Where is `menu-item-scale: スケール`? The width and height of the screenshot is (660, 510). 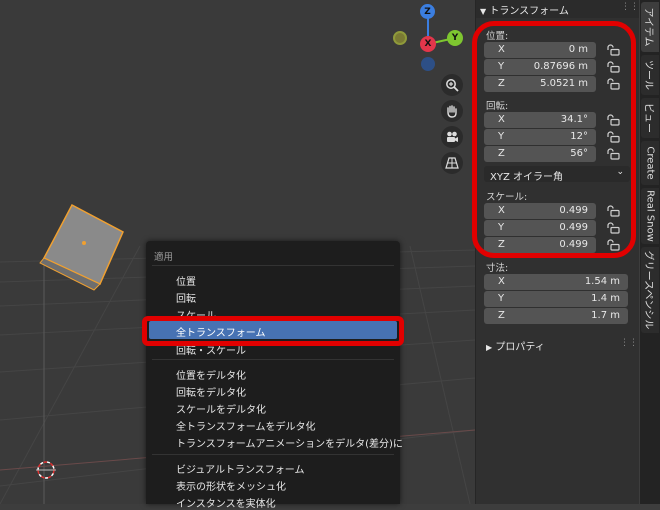 menu-item-scale: スケール is located at coordinates (196, 314).